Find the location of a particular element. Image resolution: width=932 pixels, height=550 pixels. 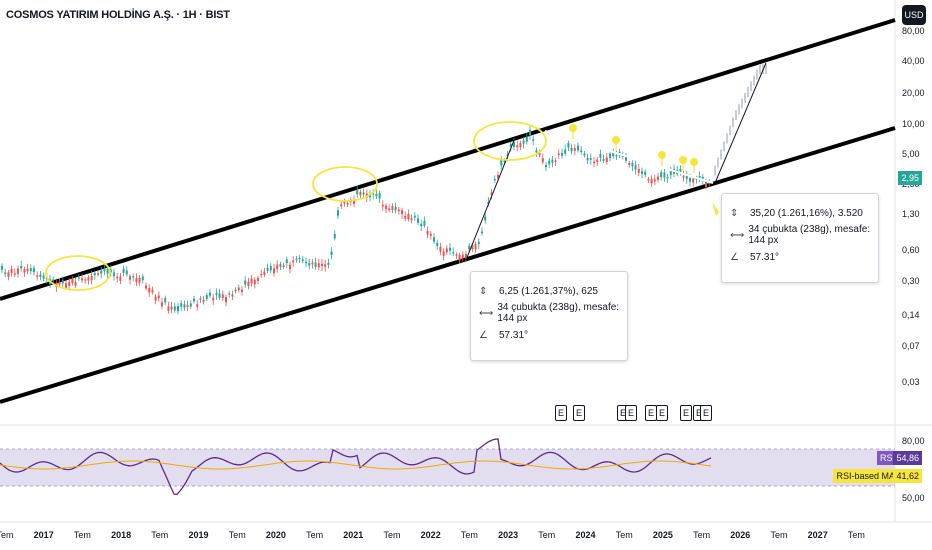

price-tick-label: 0,07 is located at coordinates (911, 346).